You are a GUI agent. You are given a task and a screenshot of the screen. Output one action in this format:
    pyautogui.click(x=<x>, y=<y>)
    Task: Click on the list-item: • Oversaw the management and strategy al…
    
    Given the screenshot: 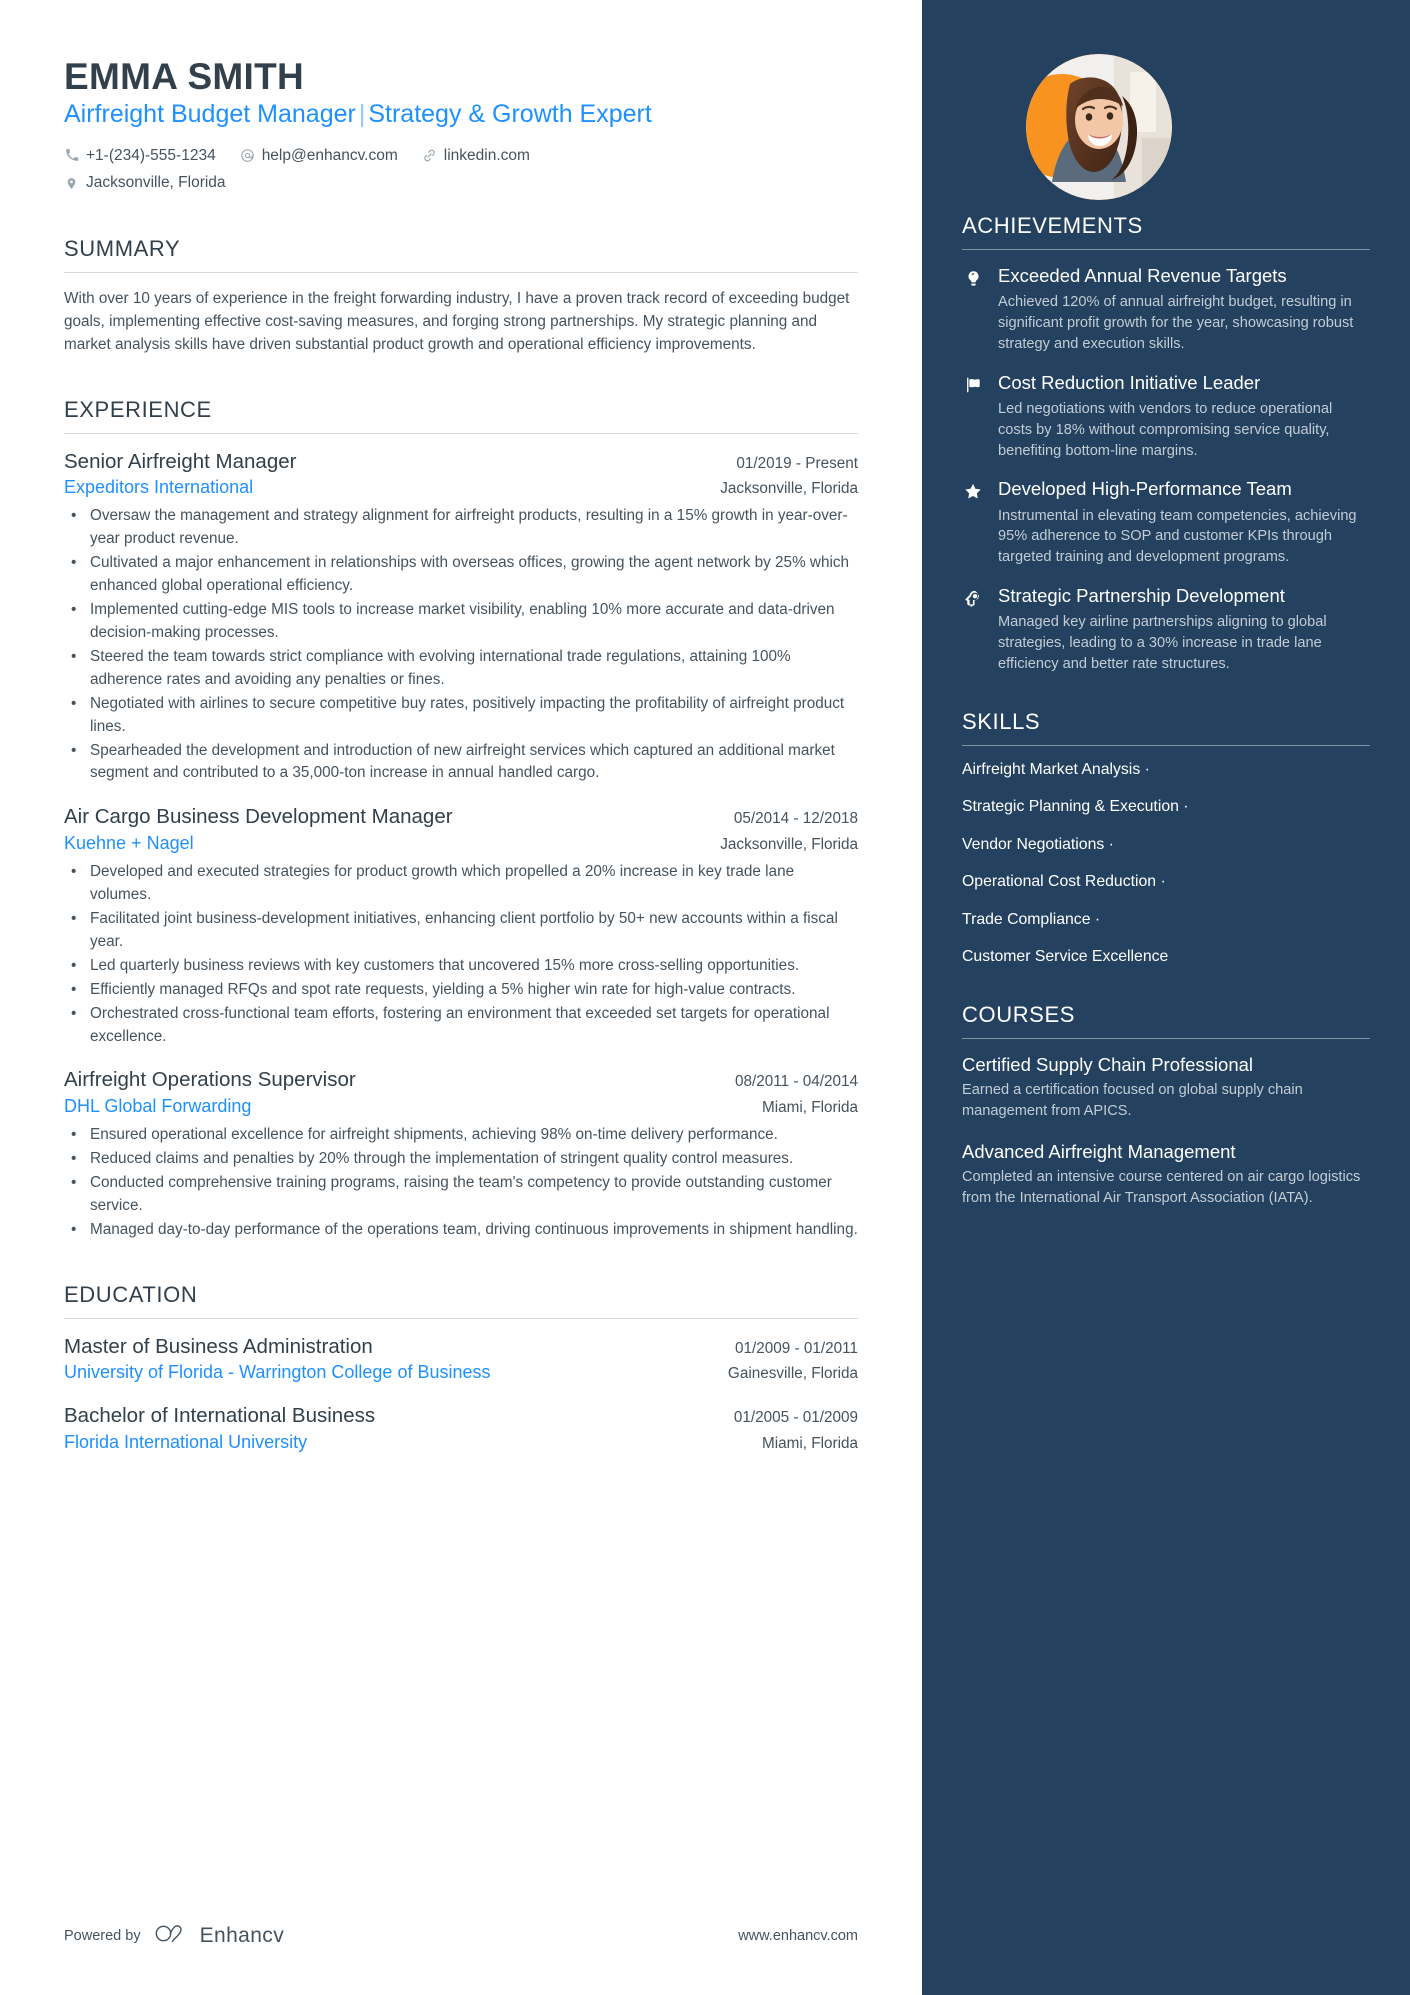 What is the action you would take?
    pyautogui.click(x=461, y=528)
    